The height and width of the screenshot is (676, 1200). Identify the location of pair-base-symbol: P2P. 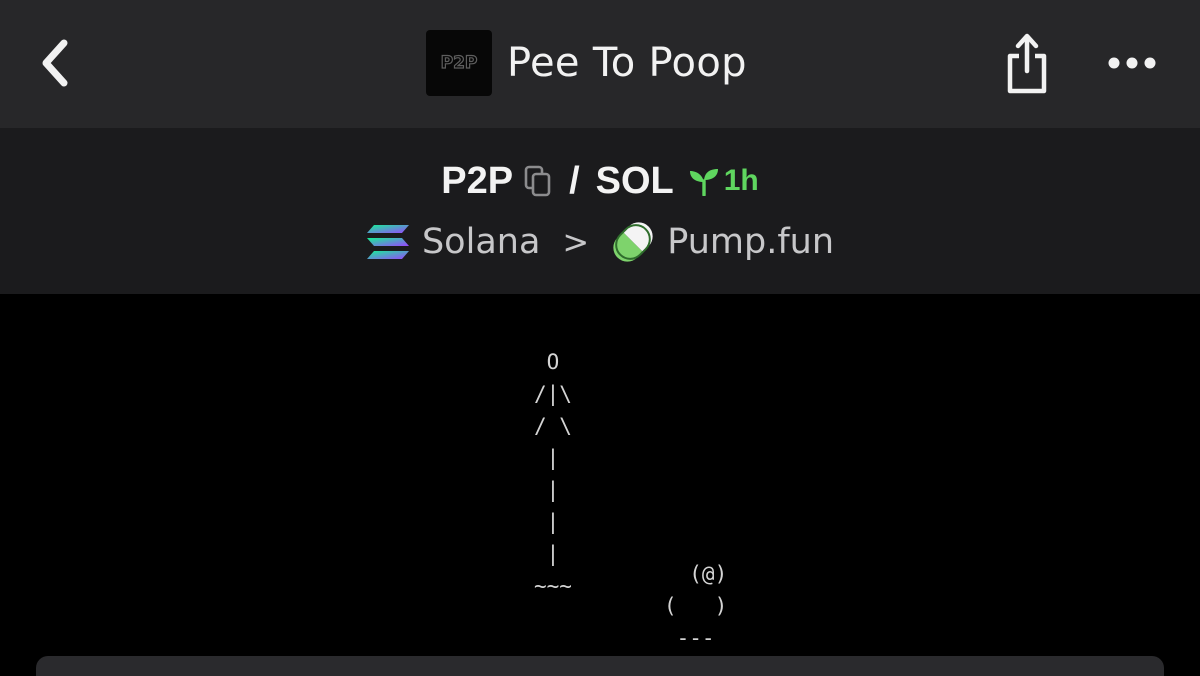
(477, 180).